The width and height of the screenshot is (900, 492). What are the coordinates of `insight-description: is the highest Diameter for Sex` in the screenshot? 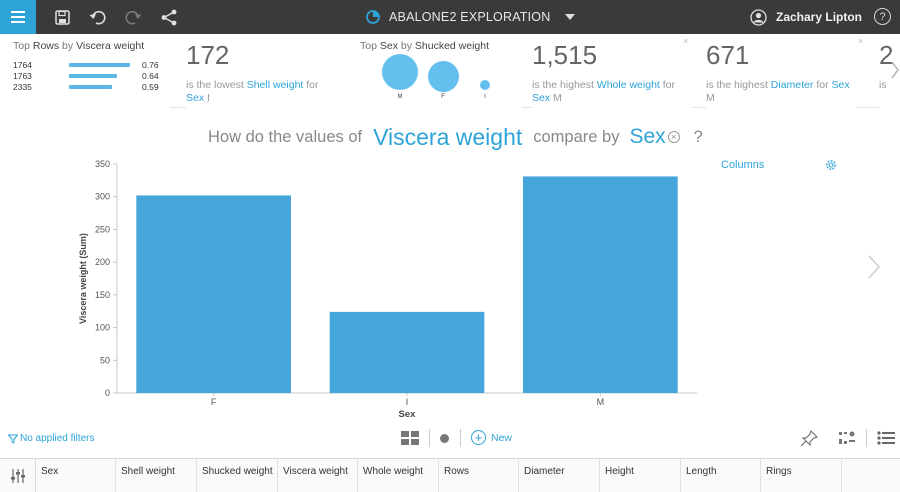 It's located at (778, 85).